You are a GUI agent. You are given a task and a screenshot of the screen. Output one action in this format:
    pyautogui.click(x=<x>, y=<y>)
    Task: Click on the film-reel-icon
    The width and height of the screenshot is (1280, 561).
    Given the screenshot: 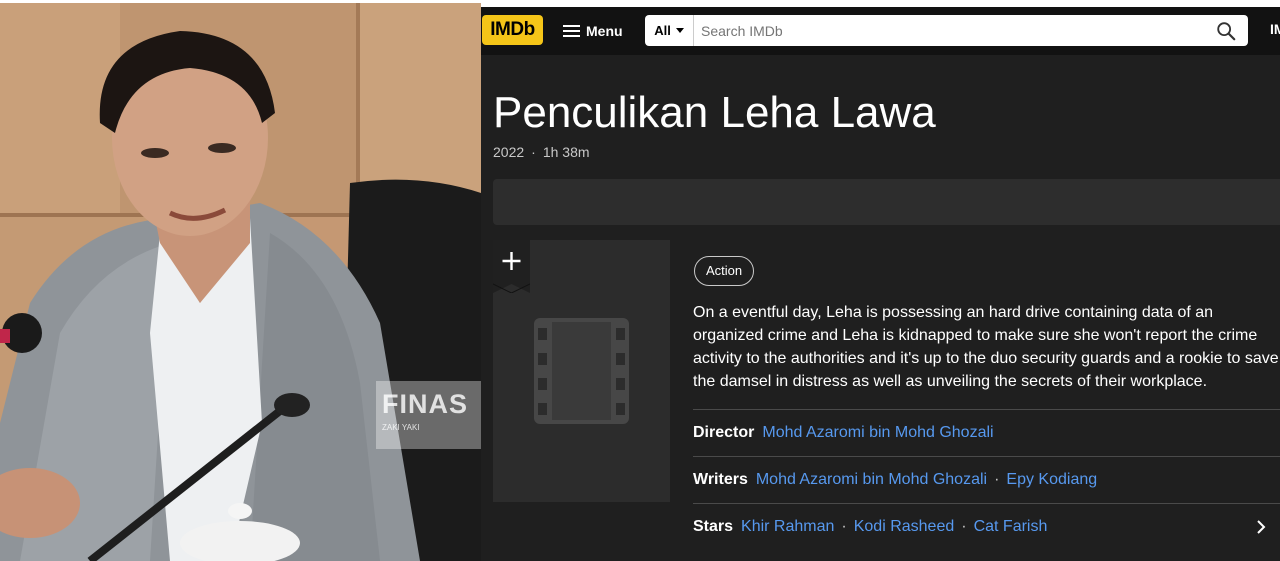 What is the action you would take?
    pyautogui.click(x=581, y=371)
    